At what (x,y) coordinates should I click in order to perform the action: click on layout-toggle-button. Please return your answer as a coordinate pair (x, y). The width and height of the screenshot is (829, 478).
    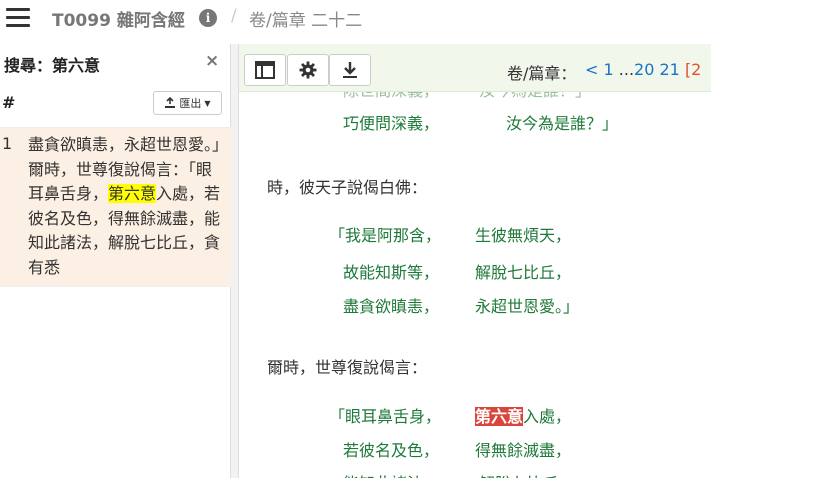
    Looking at the image, I should click on (265, 70).